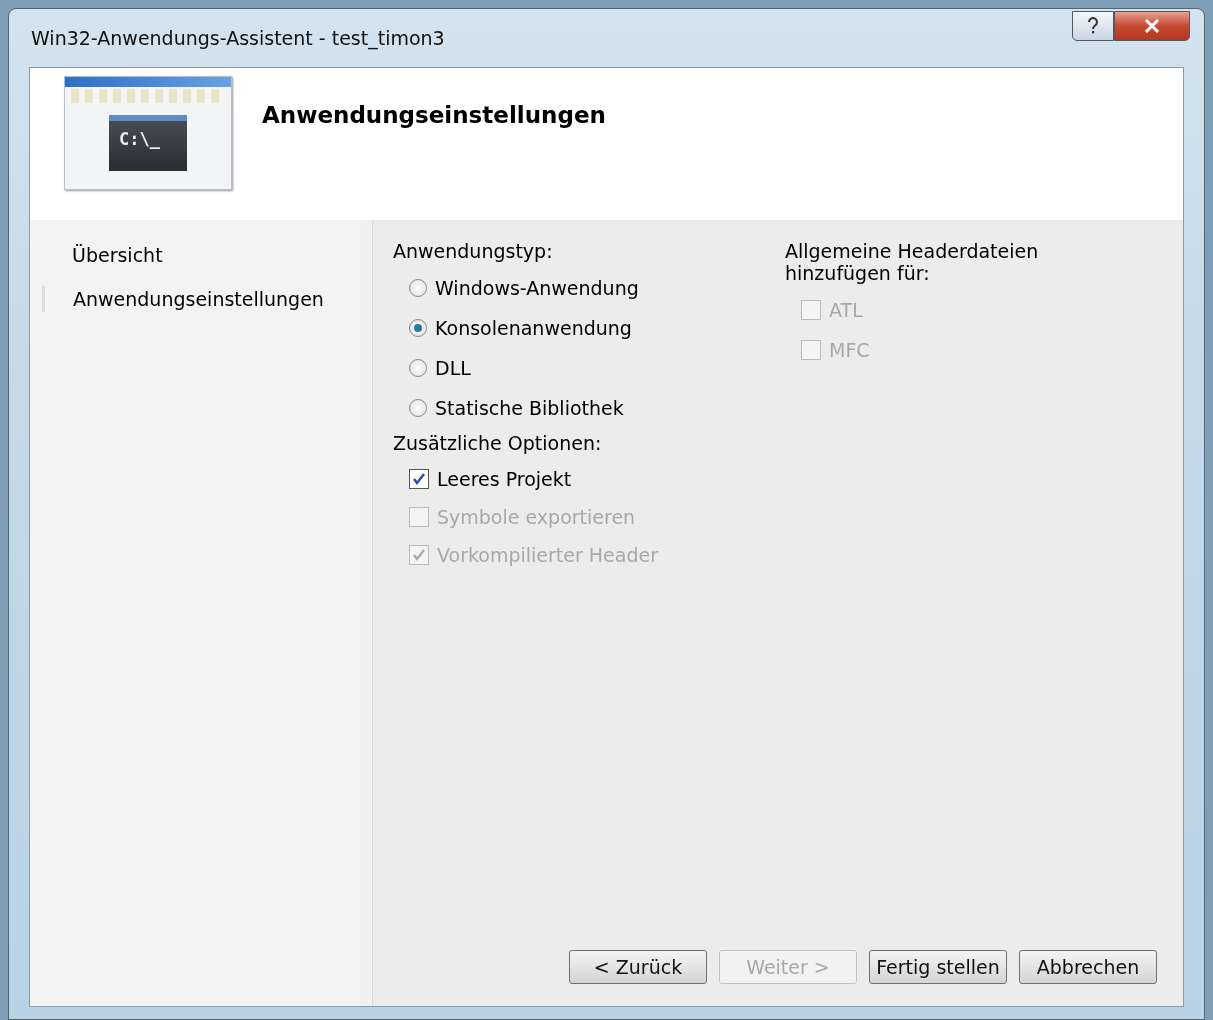  Describe the element at coordinates (846, 310) in the screenshot. I see `option-label: ATL` at that location.